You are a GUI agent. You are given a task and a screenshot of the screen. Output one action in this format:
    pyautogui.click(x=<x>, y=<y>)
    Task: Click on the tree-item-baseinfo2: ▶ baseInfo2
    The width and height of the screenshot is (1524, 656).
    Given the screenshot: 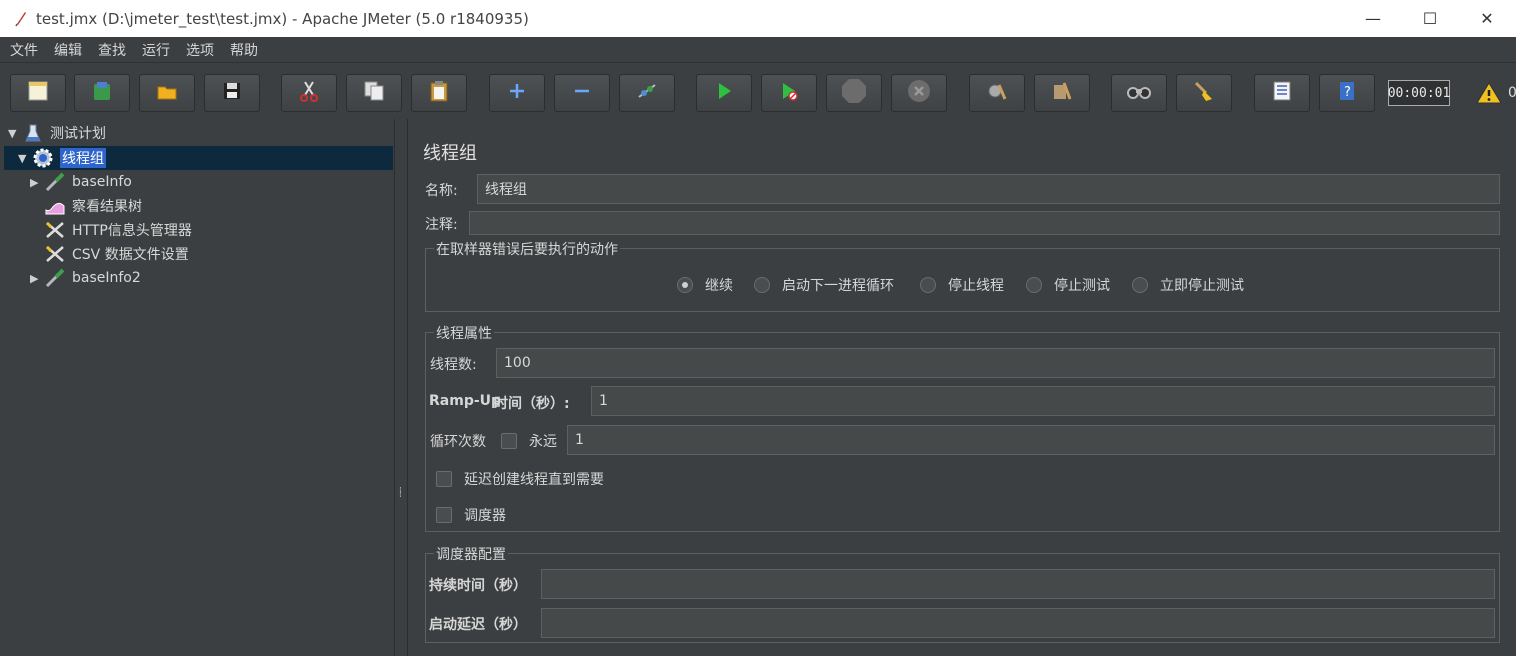 What is the action you would take?
    pyautogui.click(x=85, y=278)
    